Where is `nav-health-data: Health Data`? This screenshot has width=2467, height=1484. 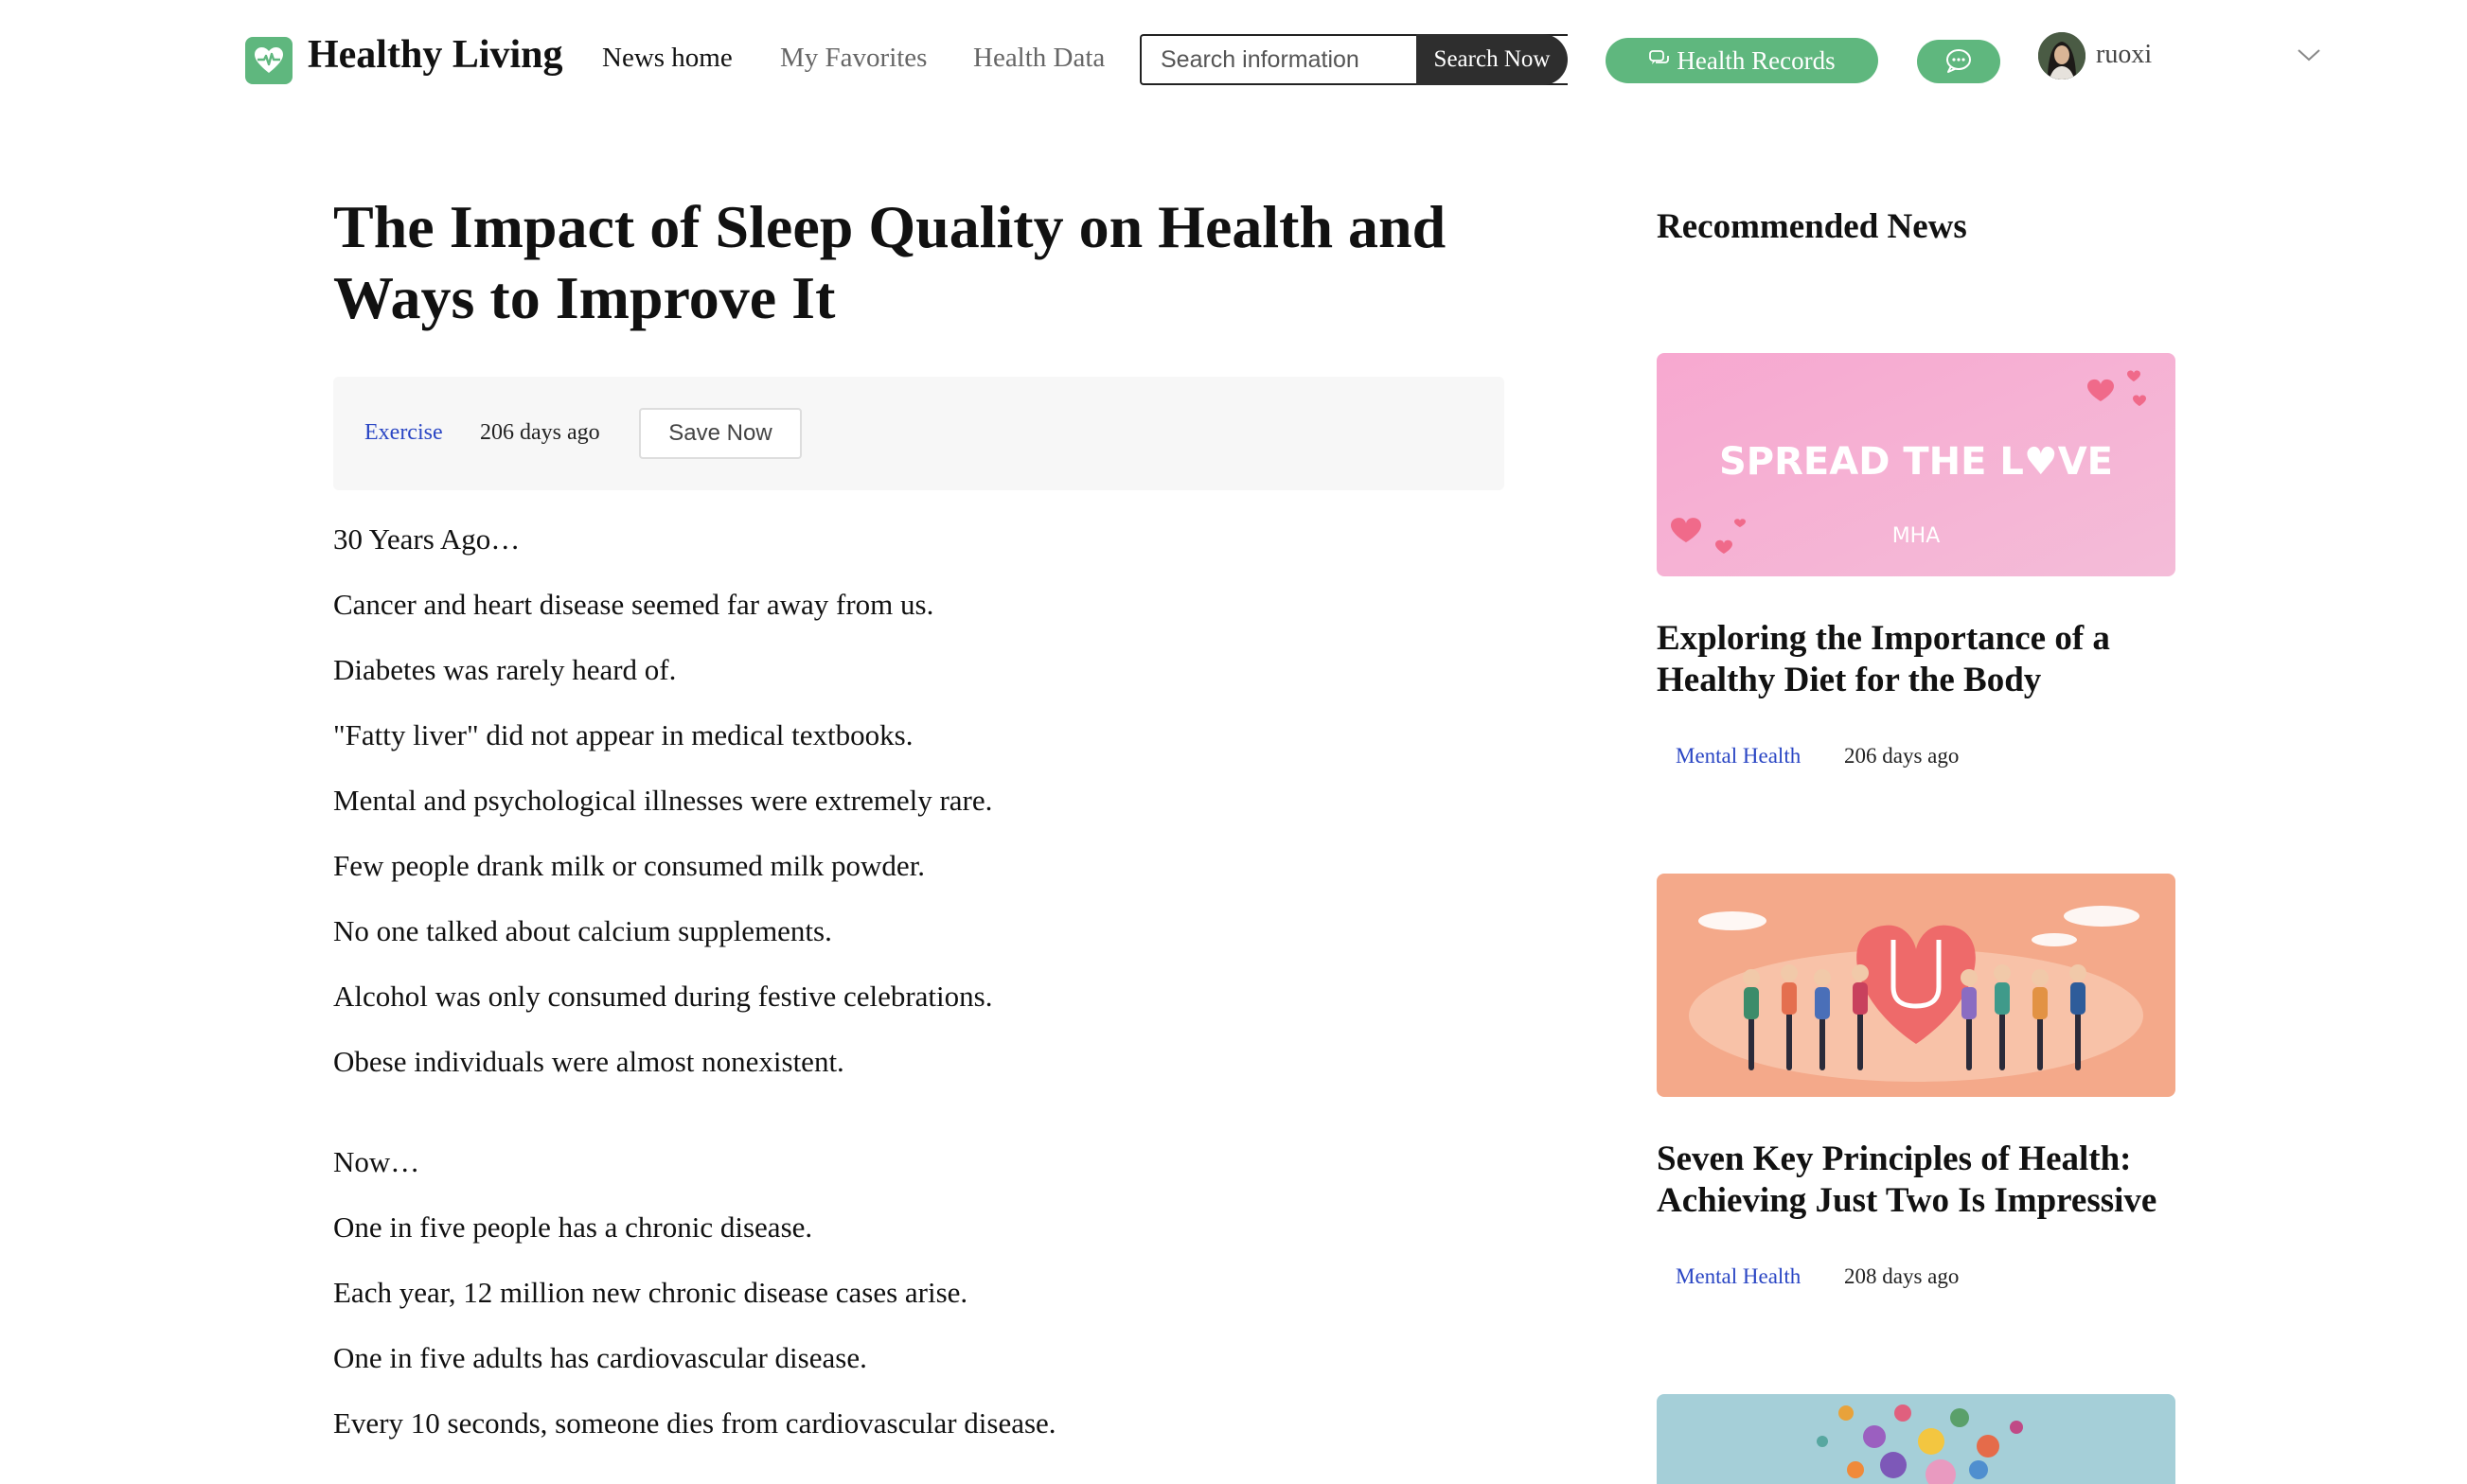 nav-health-data: Health Data is located at coordinates (1039, 58).